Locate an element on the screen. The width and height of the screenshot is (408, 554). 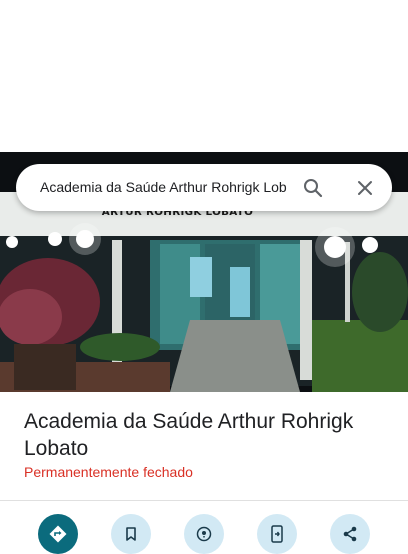
directions-icon is located at coordinates (58, 534).